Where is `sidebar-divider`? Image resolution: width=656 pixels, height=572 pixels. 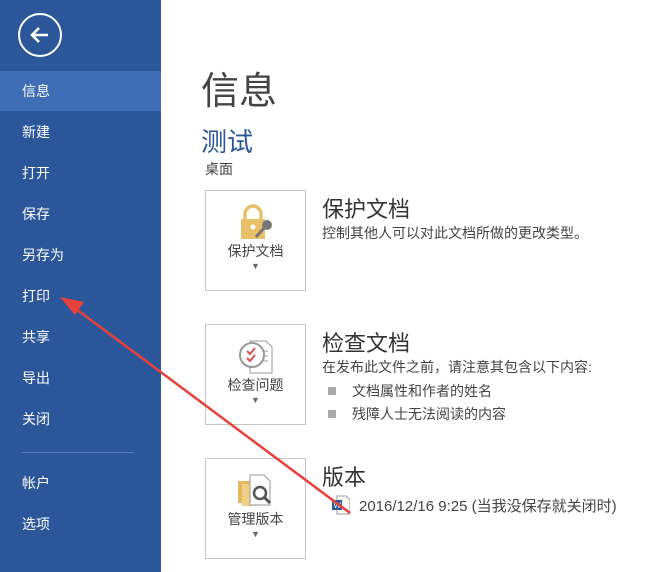
sidebar-divider is located at coordinates (78, 452).